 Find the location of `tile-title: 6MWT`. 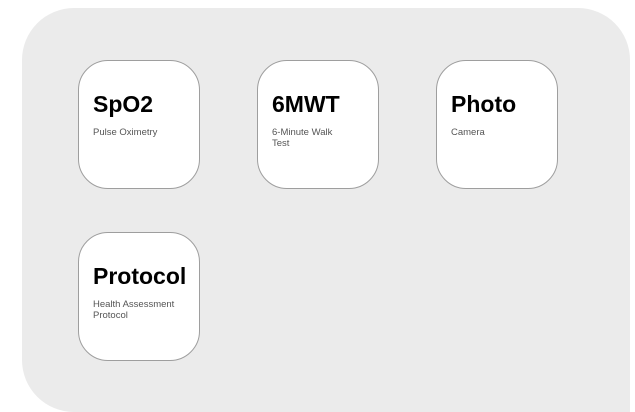

tile-title: 6MWT is located at coordinates (306, 104).